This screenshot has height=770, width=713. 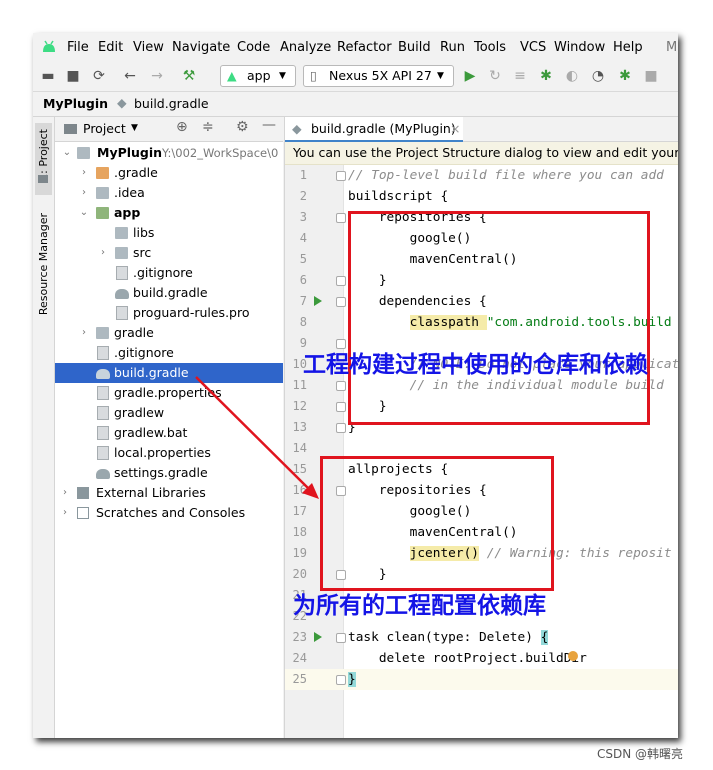 I want to click on annotation-arrow, so click(x=257, y=437).